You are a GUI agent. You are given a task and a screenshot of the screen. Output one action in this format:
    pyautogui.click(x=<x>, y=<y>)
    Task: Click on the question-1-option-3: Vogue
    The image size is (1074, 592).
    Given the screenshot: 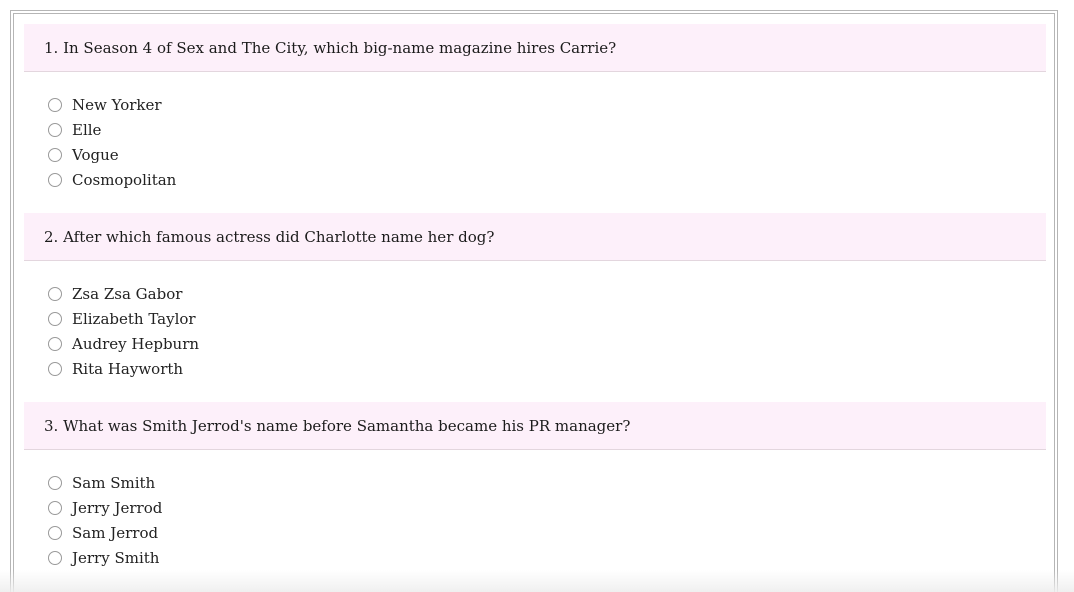 What is the action you would take?
    pyautogui.click(x=547, y=154)
    